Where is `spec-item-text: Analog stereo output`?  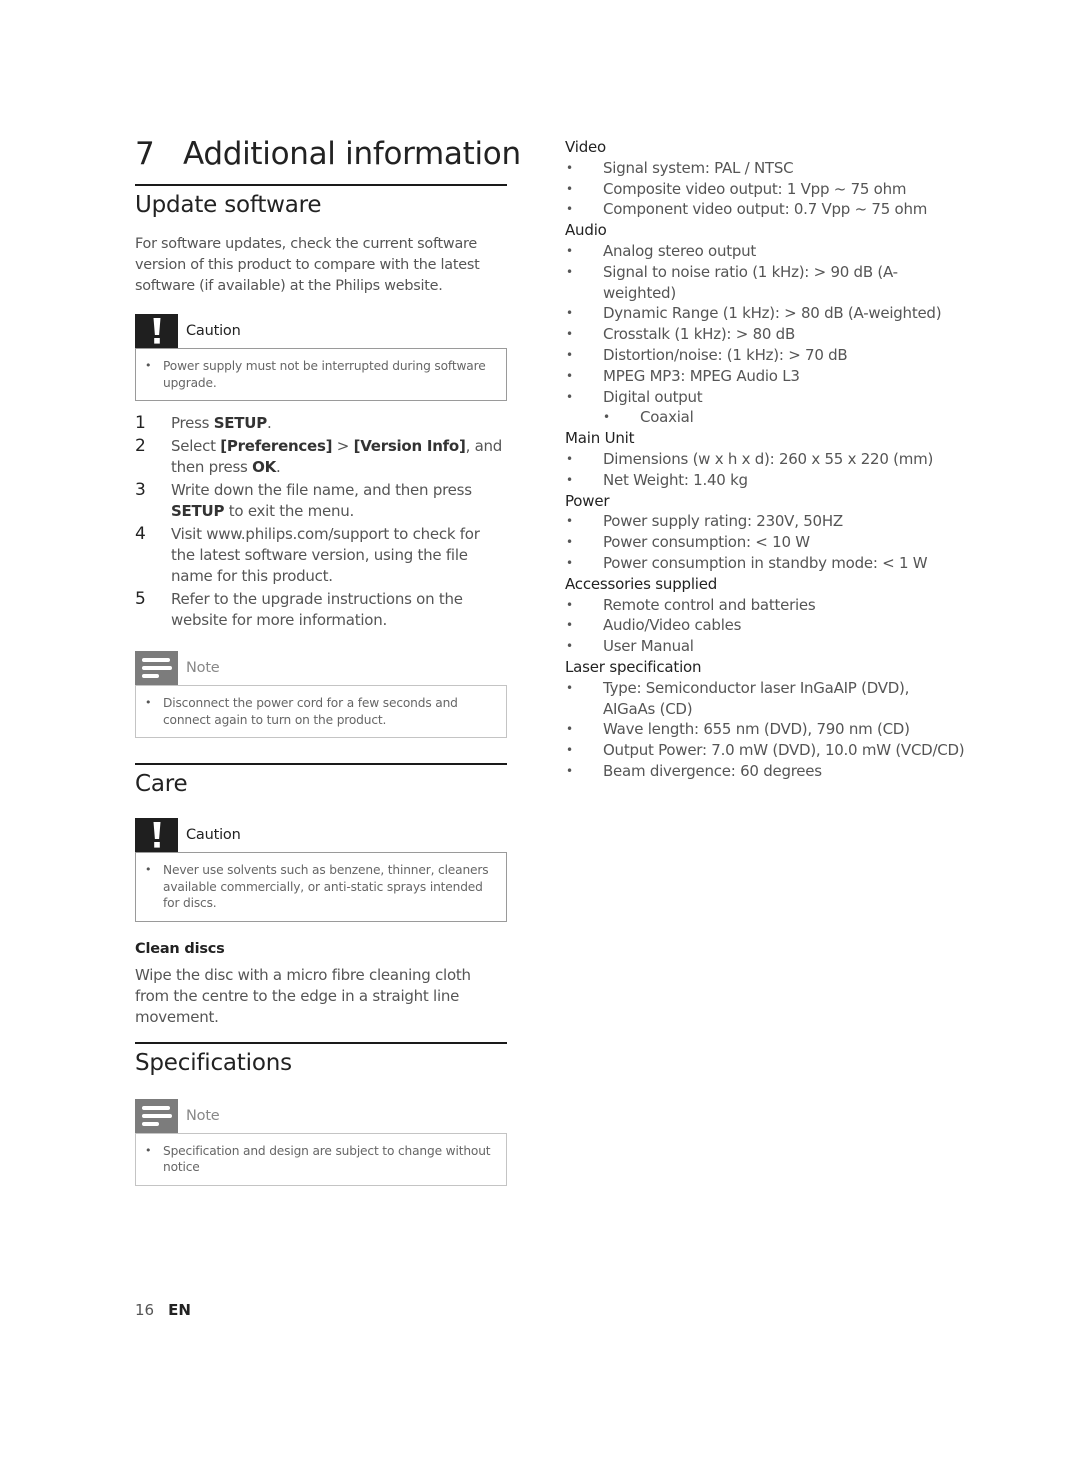 spec-item-text: Analog stereo output is located at coordinates (680, 250).